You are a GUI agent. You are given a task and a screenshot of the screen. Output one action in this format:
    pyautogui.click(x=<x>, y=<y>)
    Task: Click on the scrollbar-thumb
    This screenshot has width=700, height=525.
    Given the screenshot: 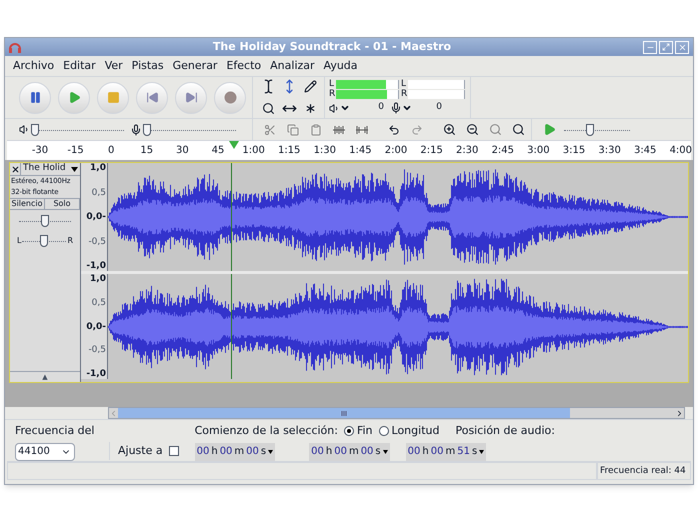 What is the action you would take?
    pyautogui.click(x=344, y=413)
    